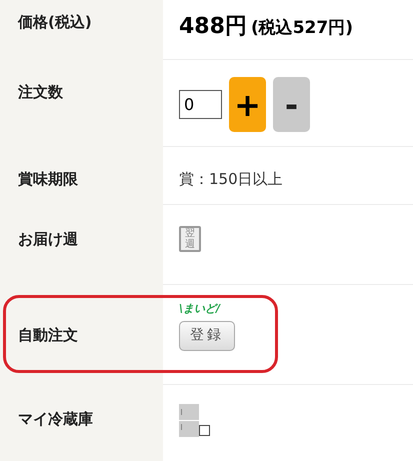 The image size is (413, 461). What do you see at coordinates (190, 239) in the screenshot?
I see `next-week-badge: 翌週` at bounding box center [190, 239].